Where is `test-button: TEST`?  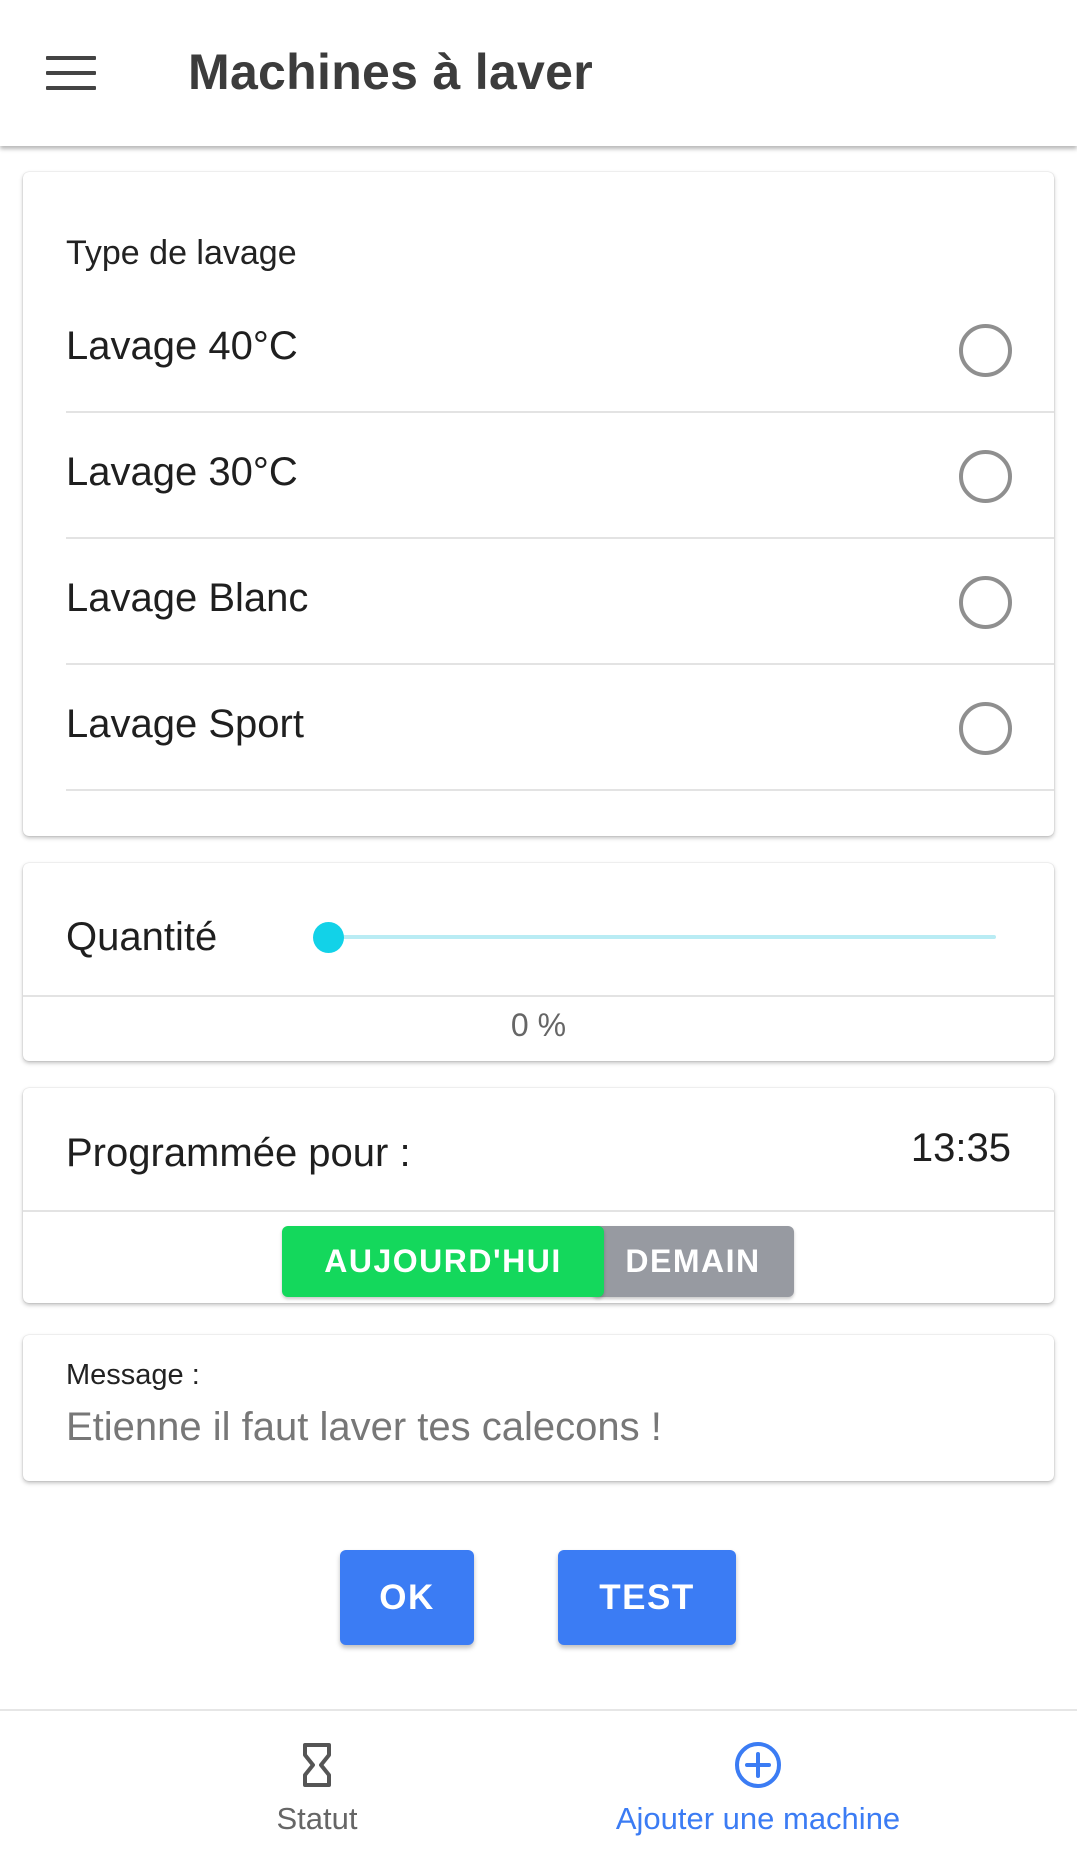
test-button: TEST is located at coordinates (647, 1597).